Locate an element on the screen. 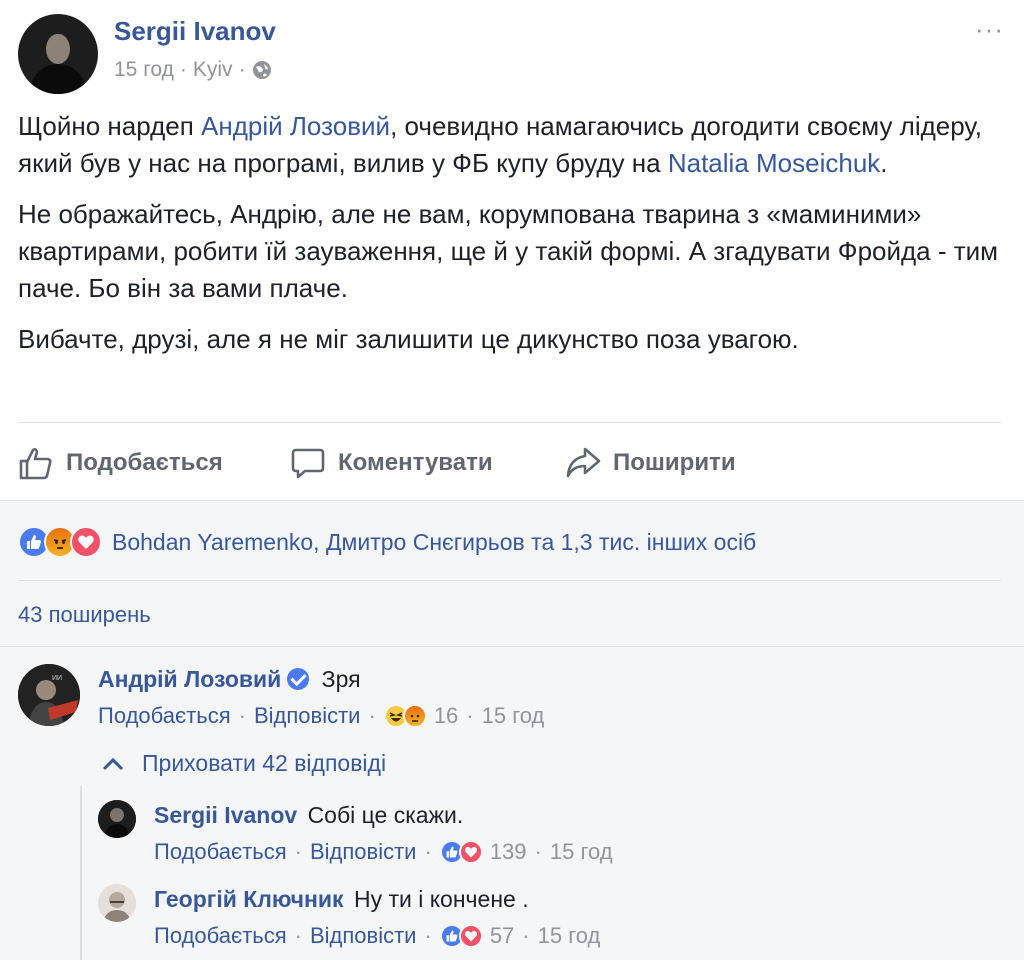  comment-button: Коментувати is located at coordinates (427, 463).